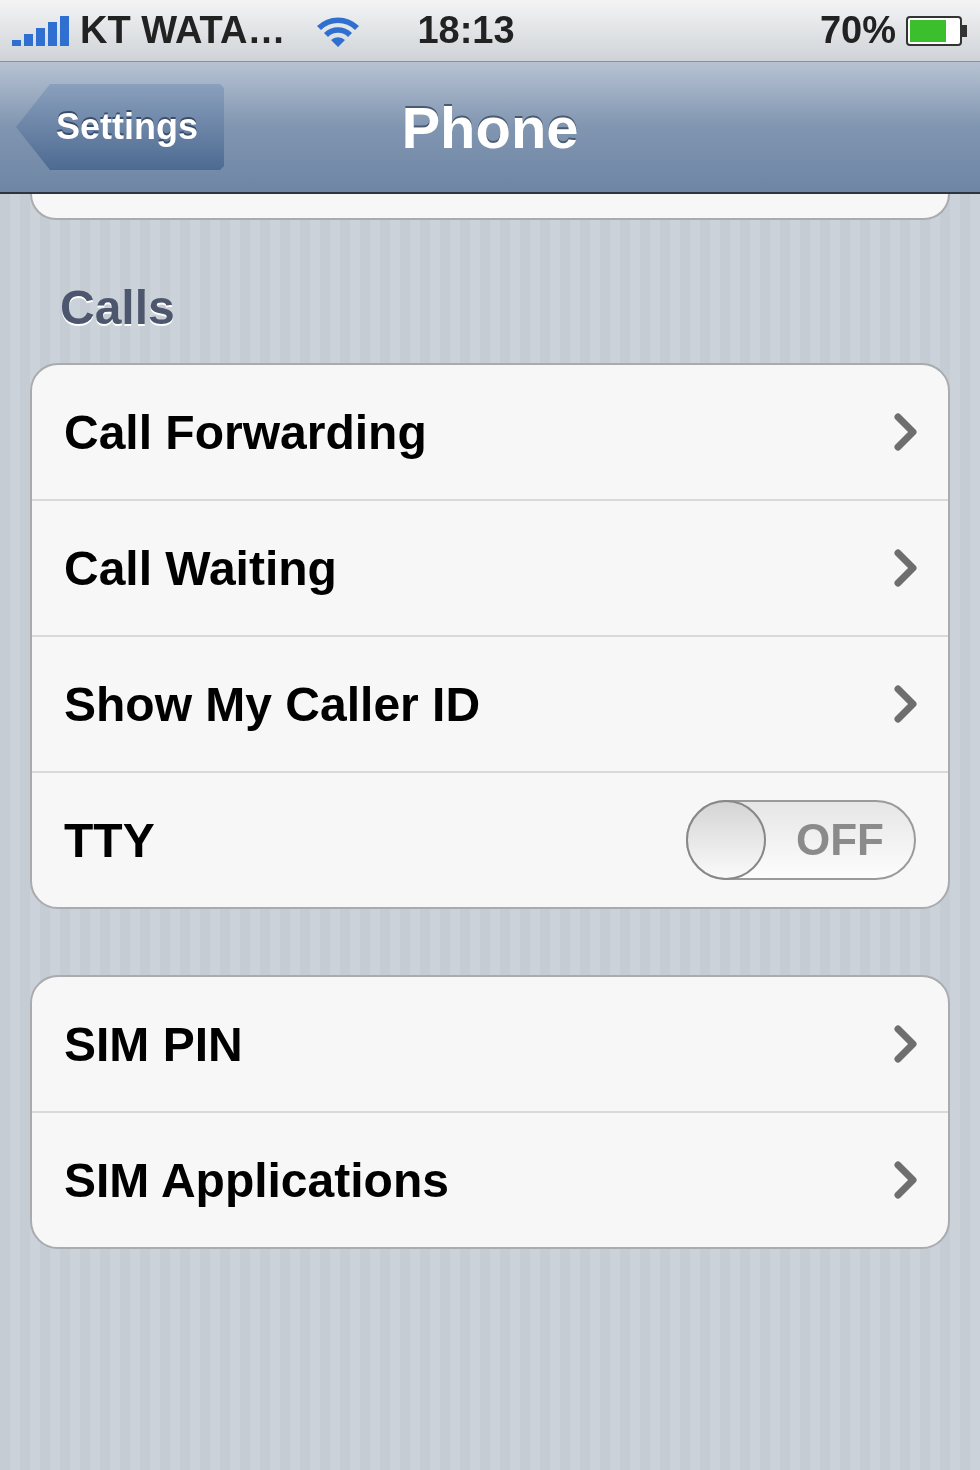  What do you see at coordinates (937, 30) in the screenshot?
I see `battery-icon` at bounding box center [937, 30].